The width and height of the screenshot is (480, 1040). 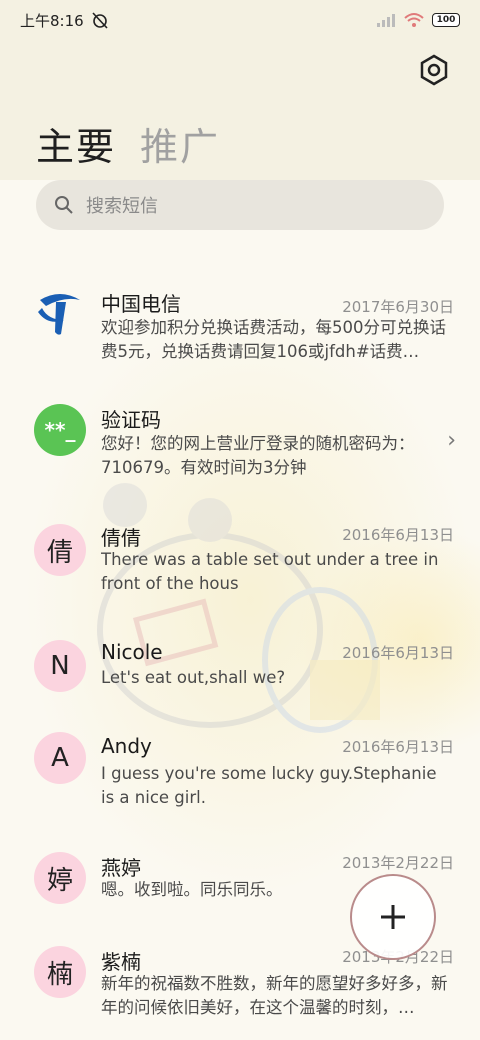 I want to click on avatar: A, so click(x=60, y=758).